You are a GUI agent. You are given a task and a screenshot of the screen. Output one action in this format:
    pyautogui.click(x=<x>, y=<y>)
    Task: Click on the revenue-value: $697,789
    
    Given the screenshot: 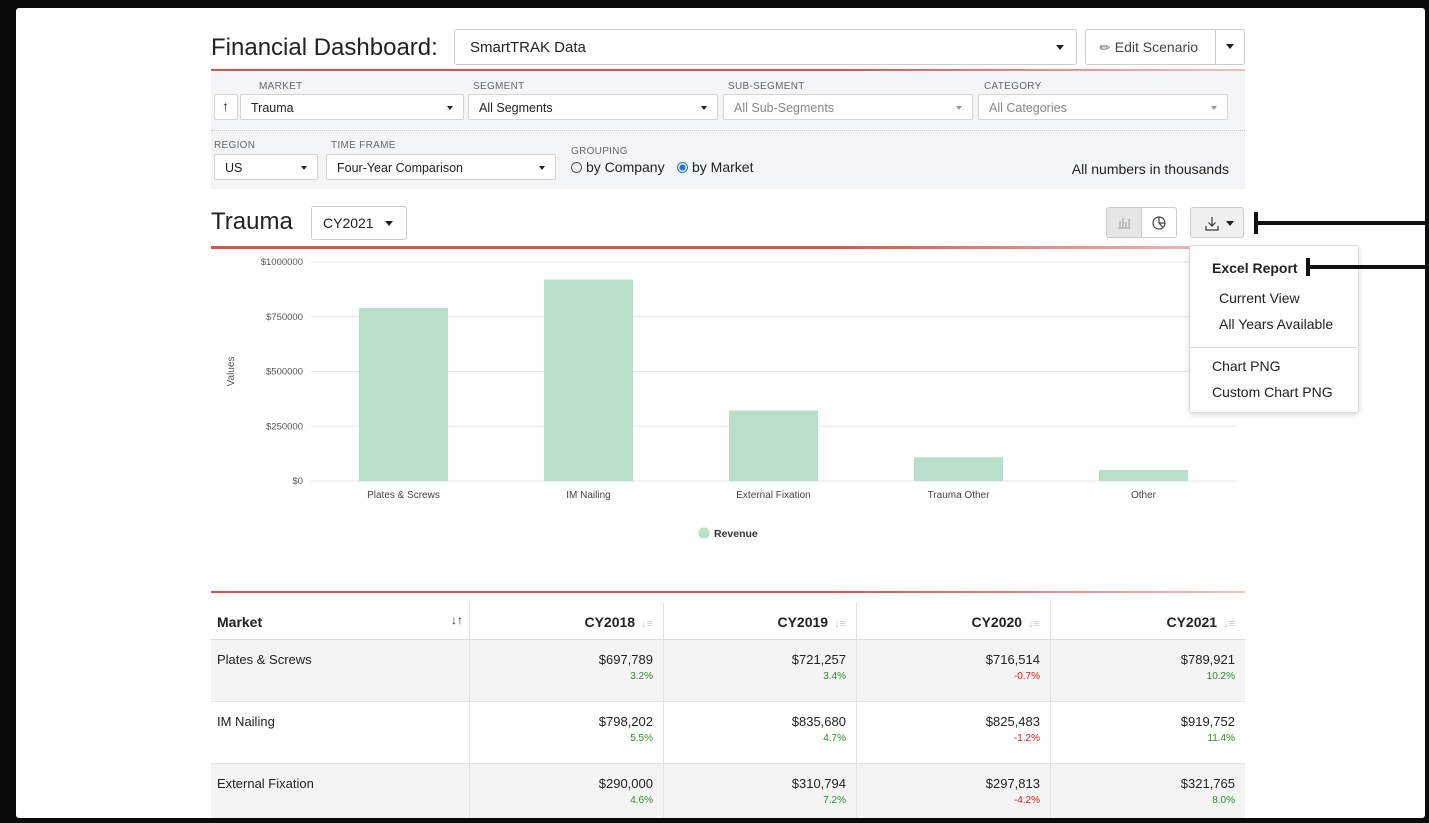 What is the action you would take?
    pyautogui.click(x=625, y=659)
    